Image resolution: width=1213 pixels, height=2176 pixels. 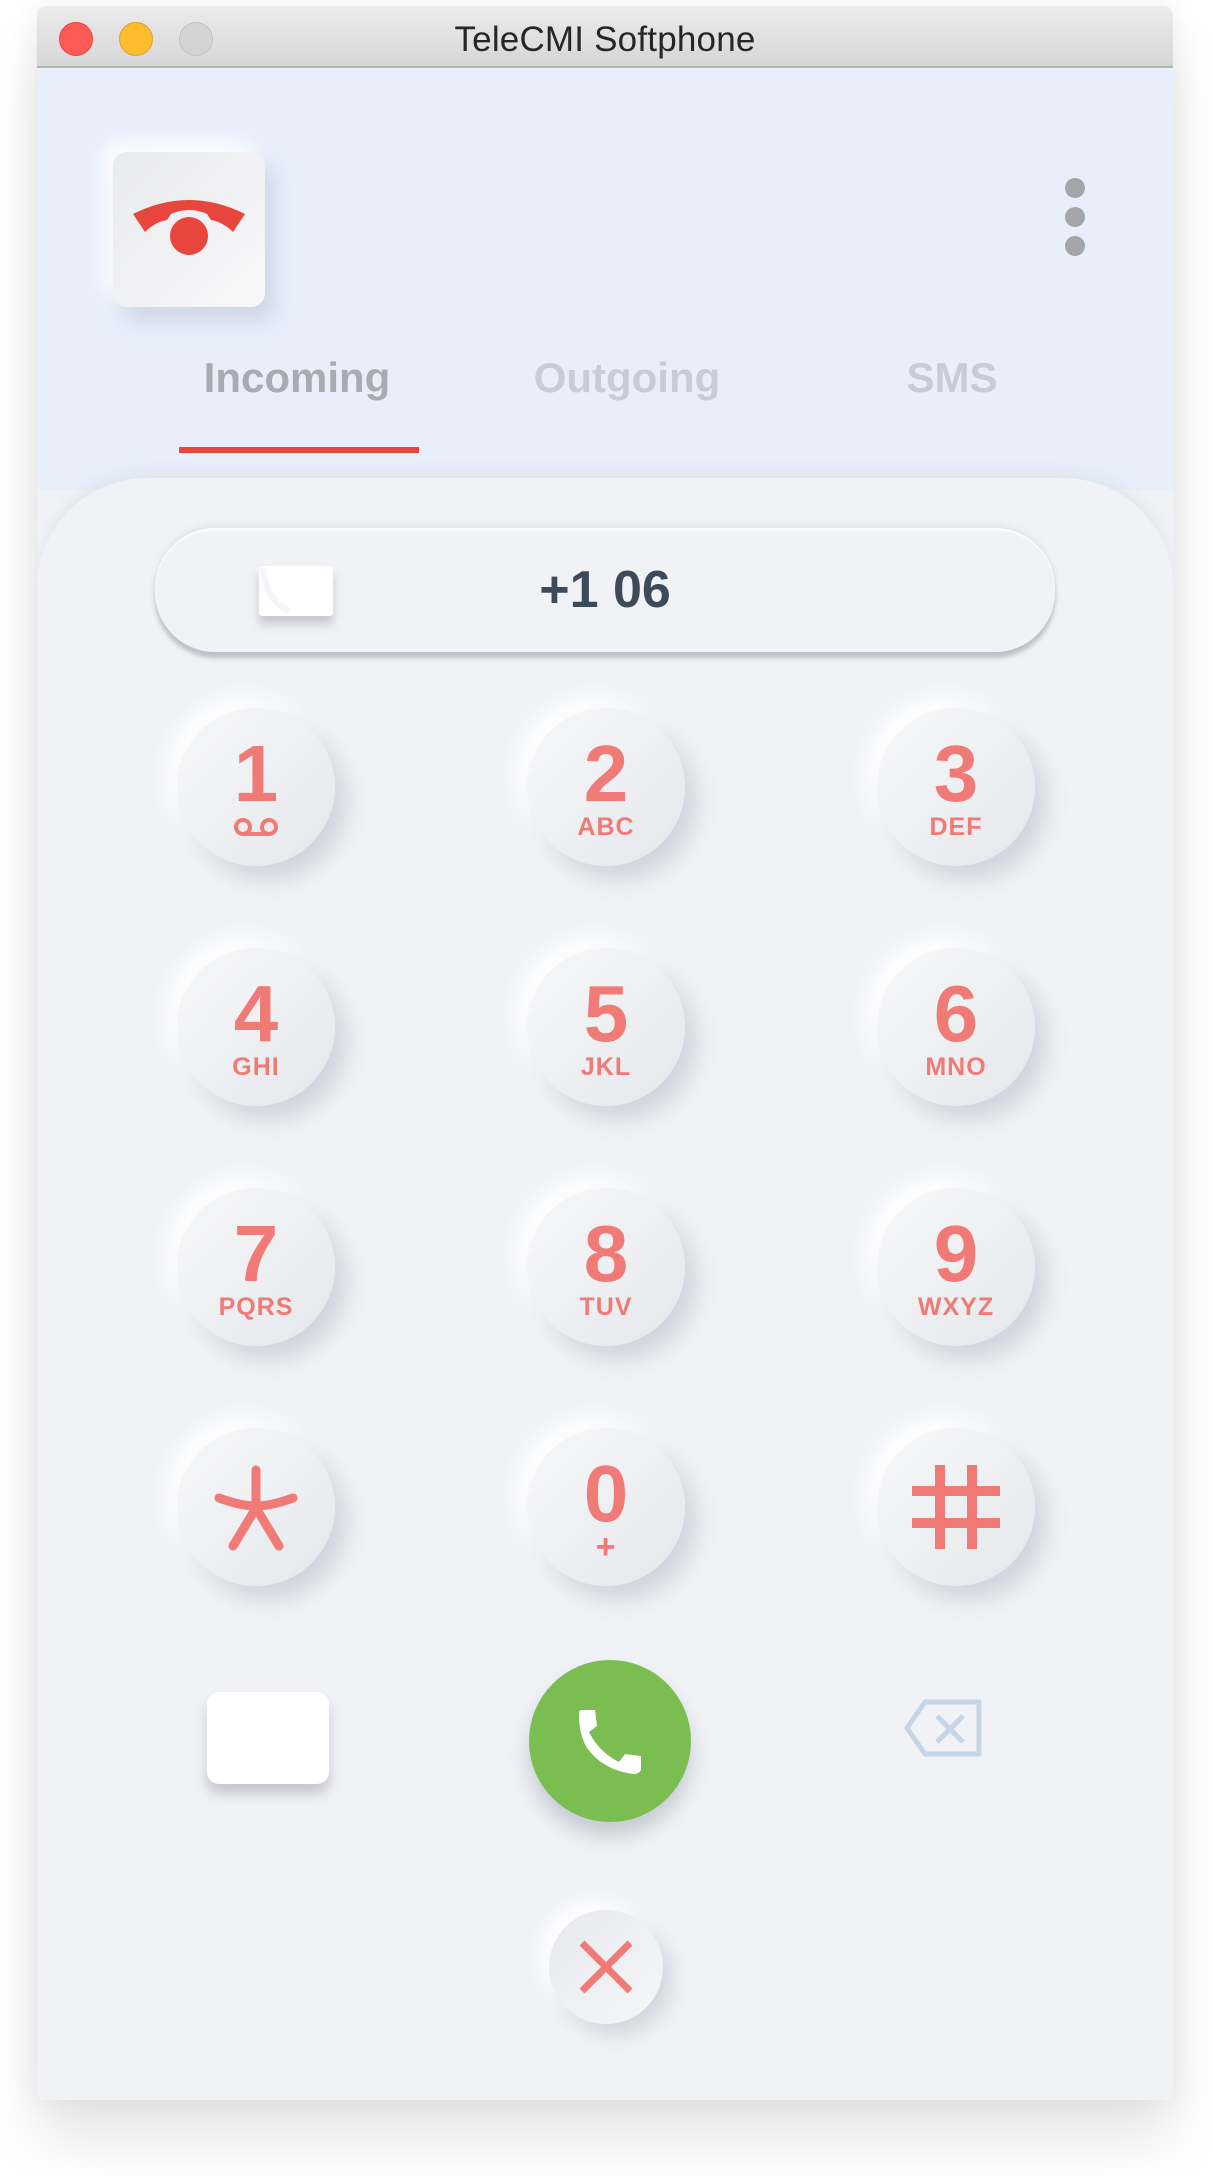 What do you see at coordinates (606, 1547) in the screenshot?
I see `key-letters: +` at bounding box center [606, 1547].